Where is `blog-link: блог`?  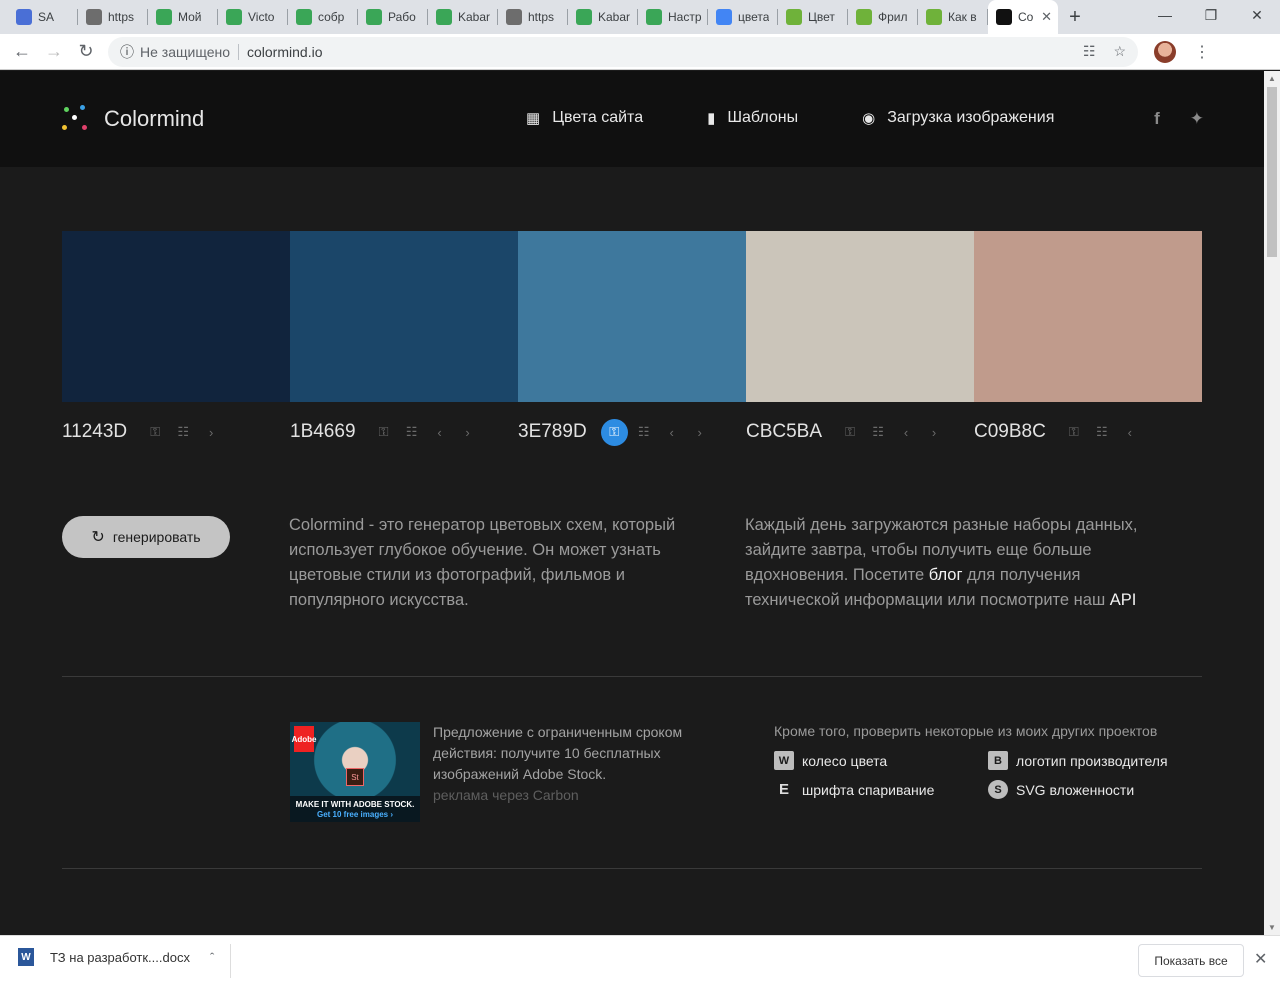 blog-link: блог is located at coordinates (946, 575).